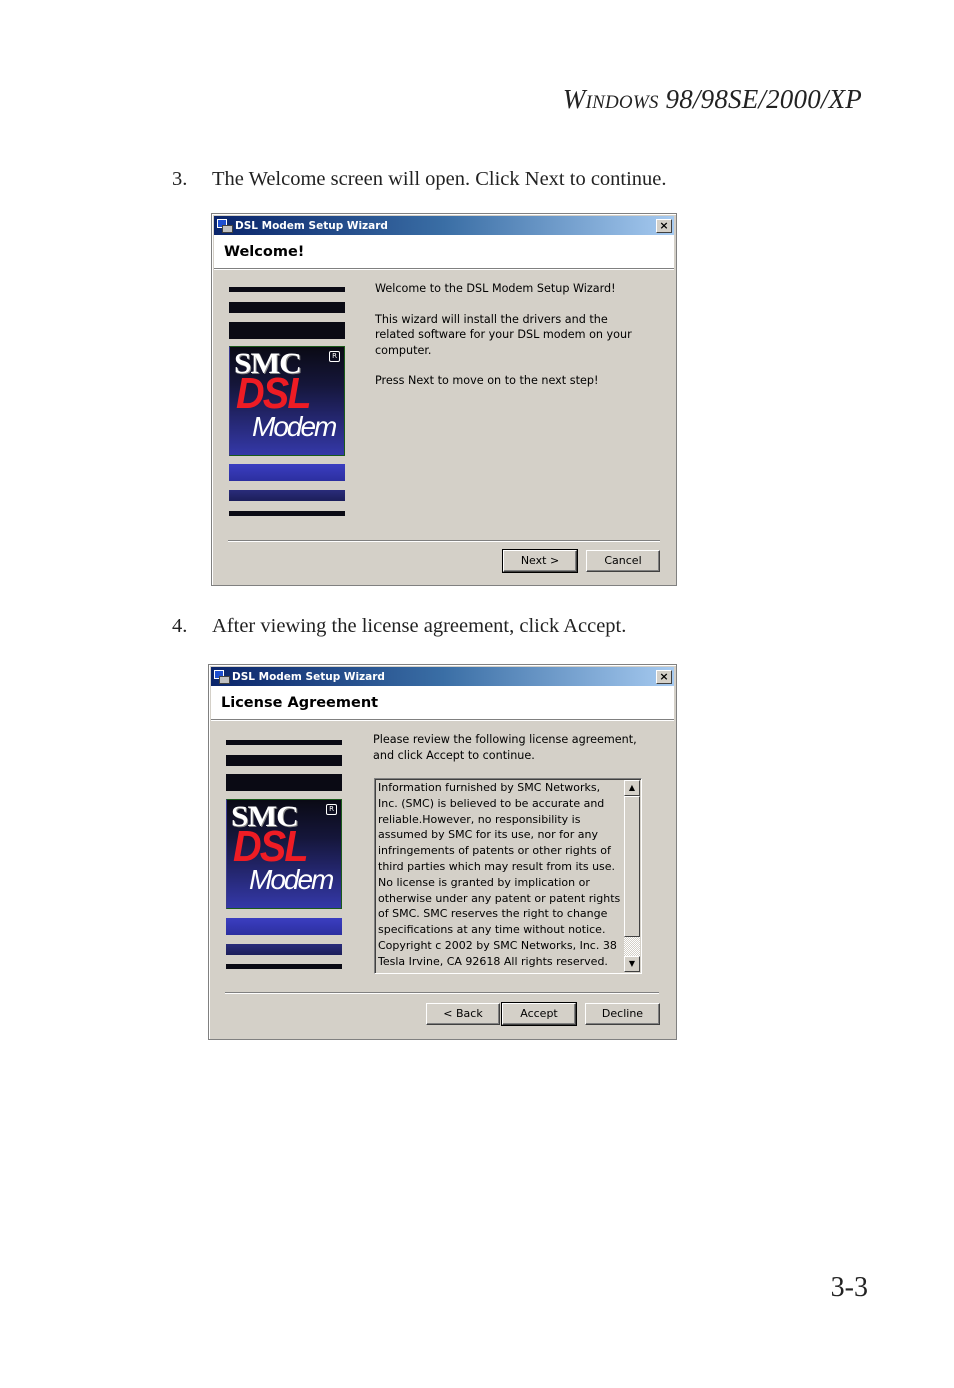 The width and height of the screenshot is (954, 1388). Describe the element at coordinates (539, 1014) in the screenshot. I see `accept-button: Accept` at that location.